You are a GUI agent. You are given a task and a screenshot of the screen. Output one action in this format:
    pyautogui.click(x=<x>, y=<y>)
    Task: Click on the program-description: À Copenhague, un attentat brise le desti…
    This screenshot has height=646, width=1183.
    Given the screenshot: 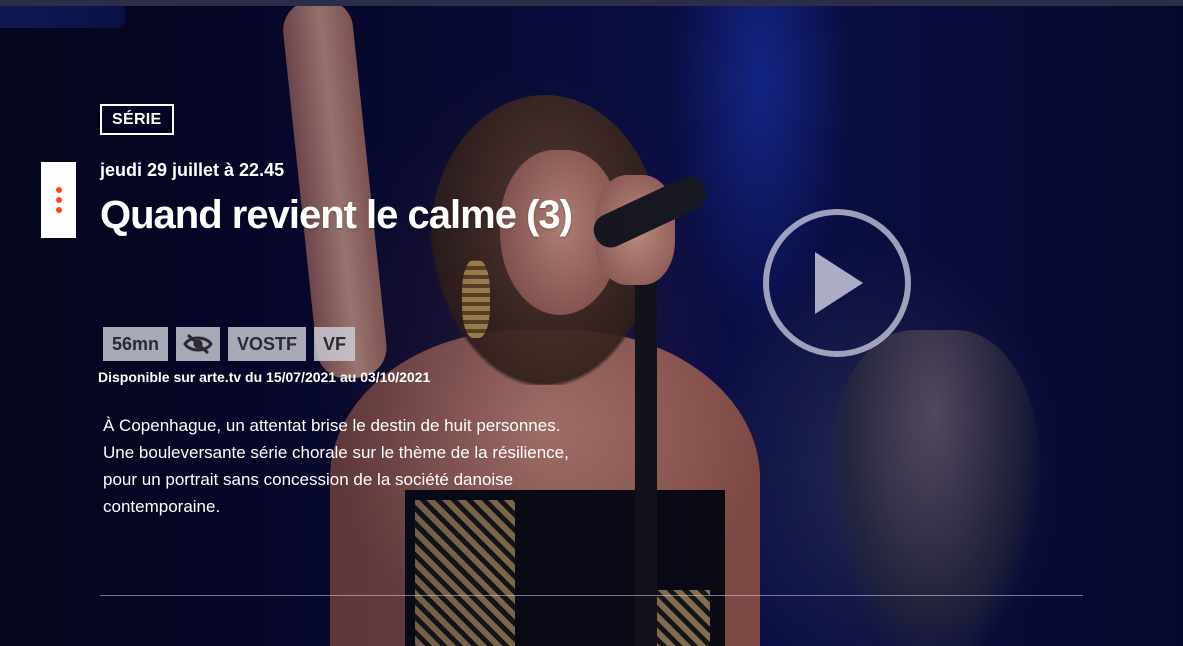 What is the action you would take?
    pyautogui.click(x=336, y=466)
    